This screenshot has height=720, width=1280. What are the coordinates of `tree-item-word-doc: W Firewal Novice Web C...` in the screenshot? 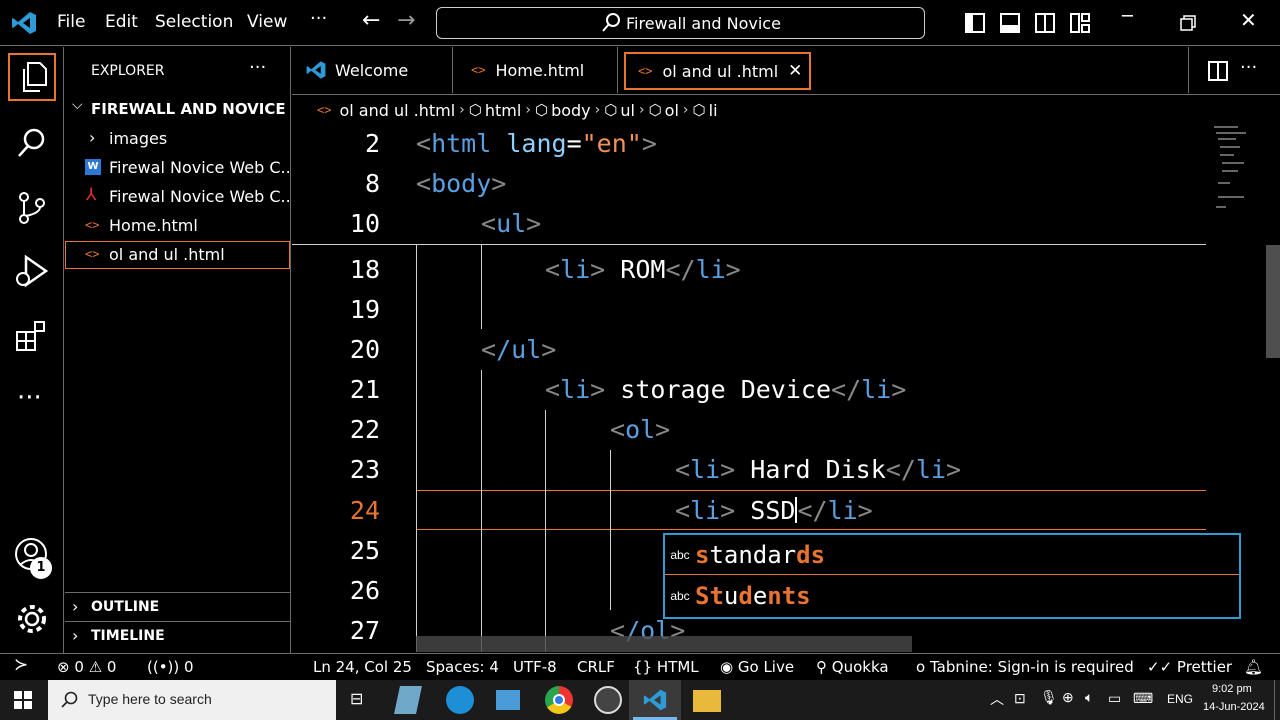 It's located at (180, 168).